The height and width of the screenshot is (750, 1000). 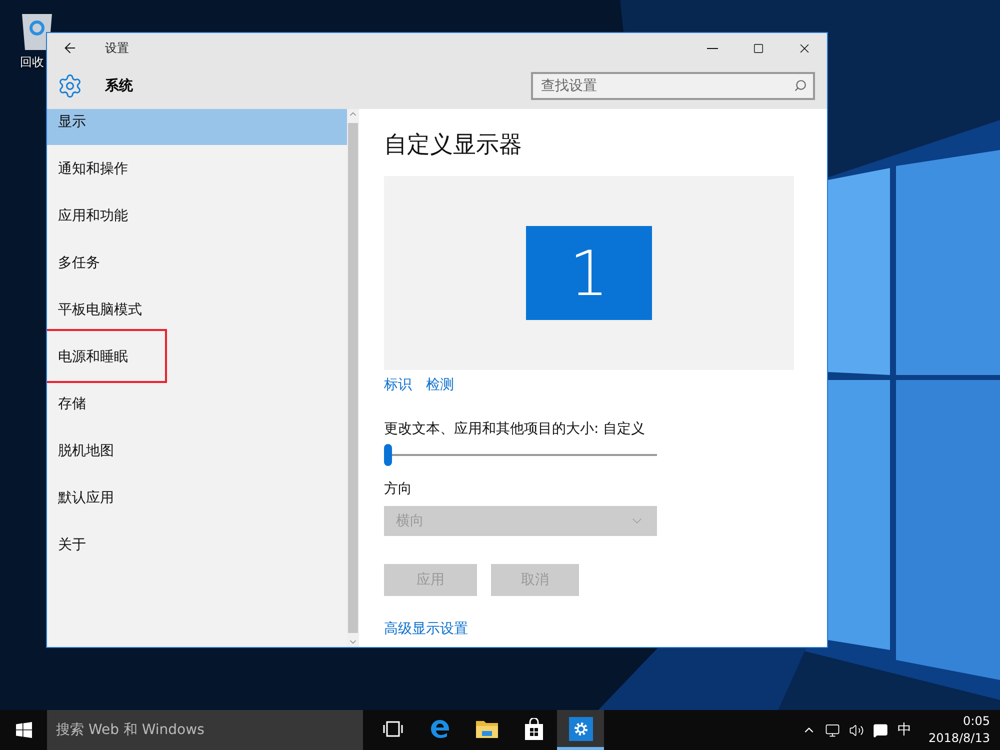 I want to click on search-field: 查找设置, so click(x=673, y=86).